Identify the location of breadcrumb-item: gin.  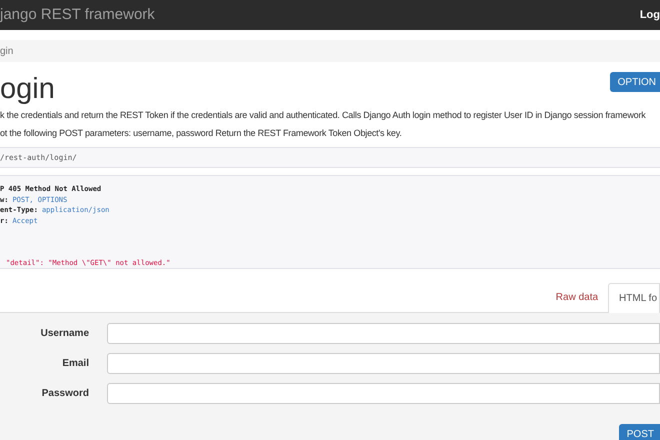
(7, 51).